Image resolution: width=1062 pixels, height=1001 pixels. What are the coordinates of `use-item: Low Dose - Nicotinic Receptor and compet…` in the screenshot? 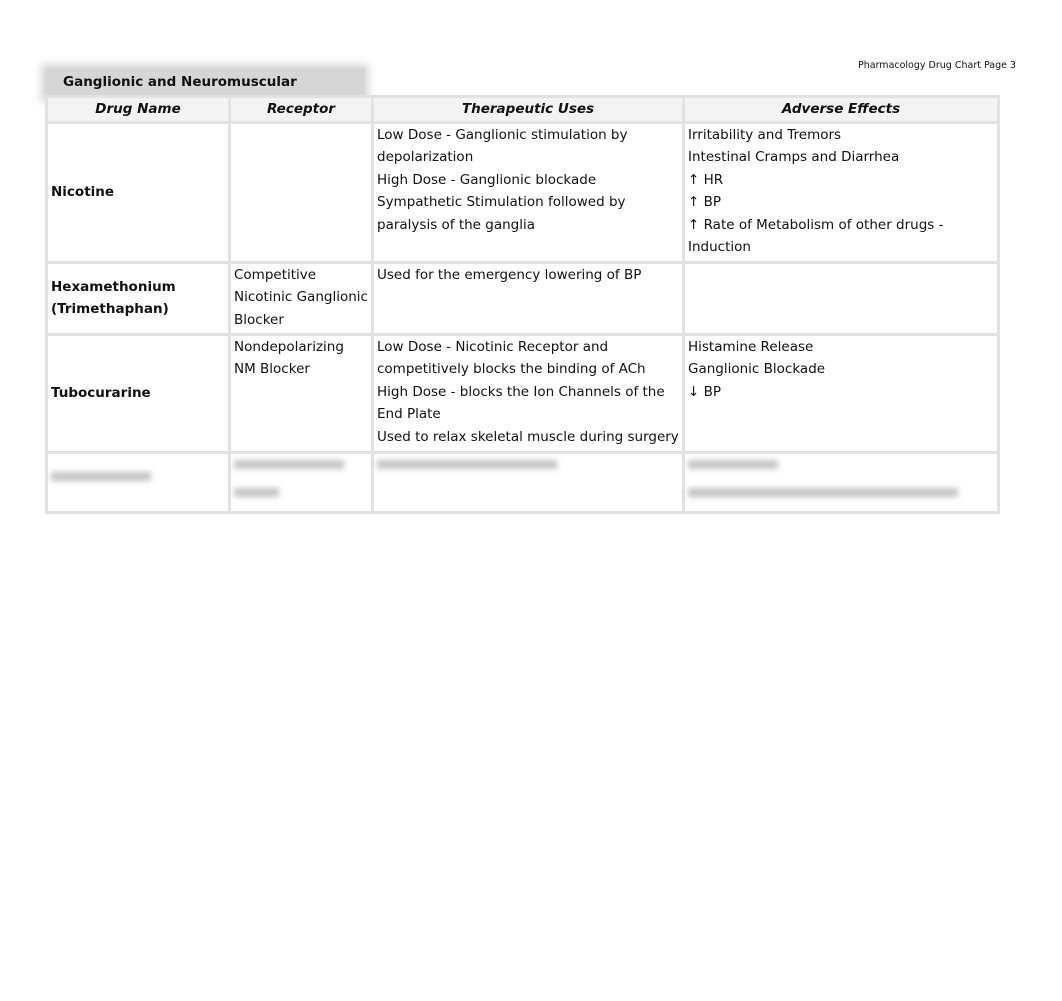 It's located at (511, 358).